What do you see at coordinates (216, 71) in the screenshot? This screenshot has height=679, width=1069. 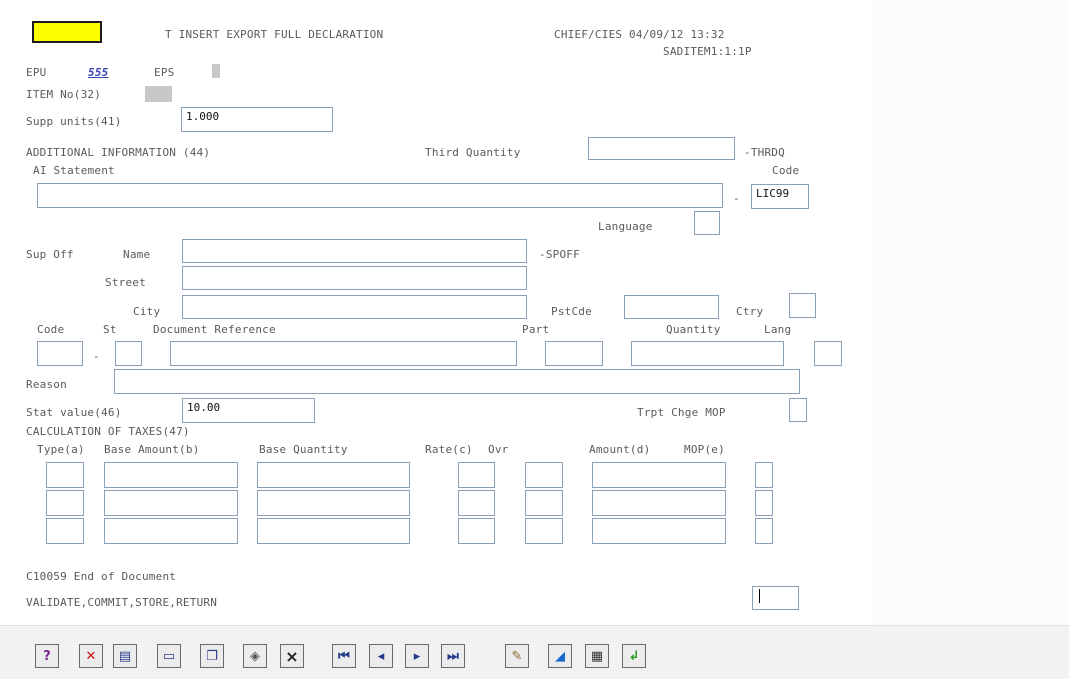 I see `eps-field` at bounding box center [216, 71].